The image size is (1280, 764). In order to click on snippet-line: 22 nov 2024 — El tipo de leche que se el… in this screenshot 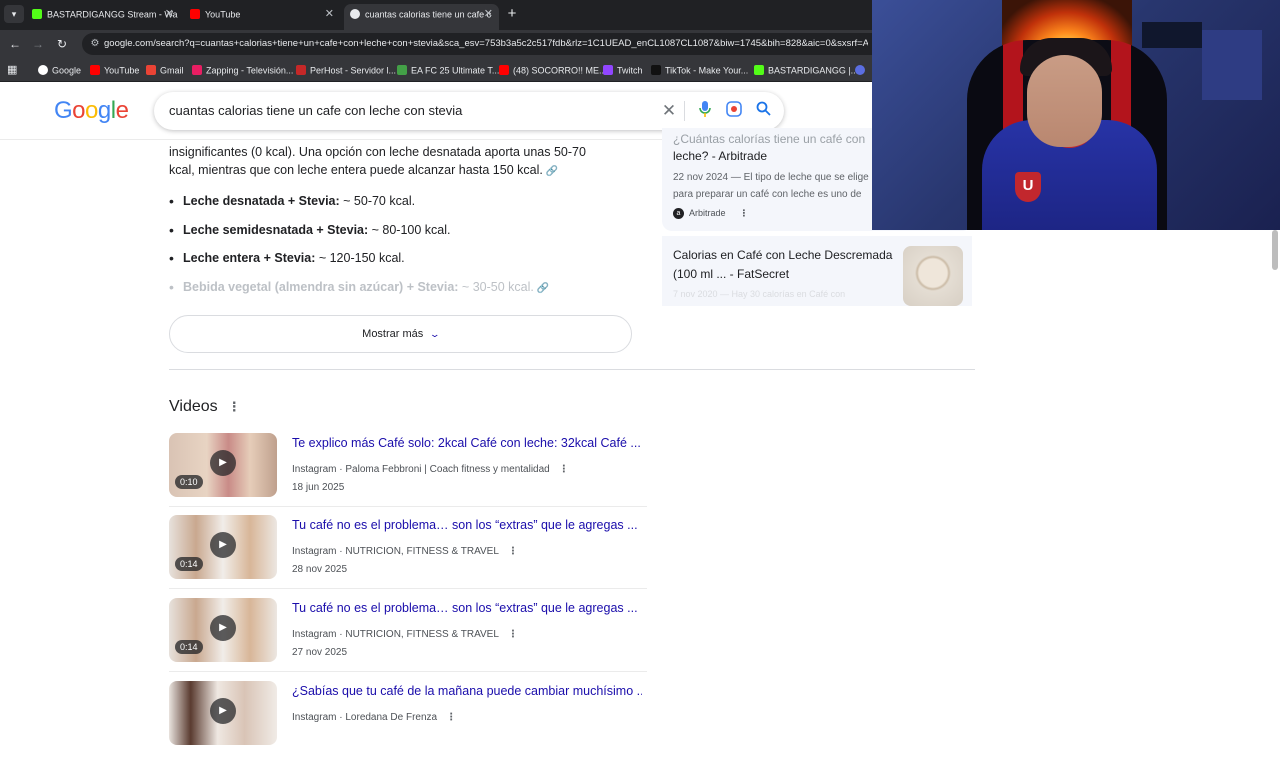, I will do `click(771, 177)`.